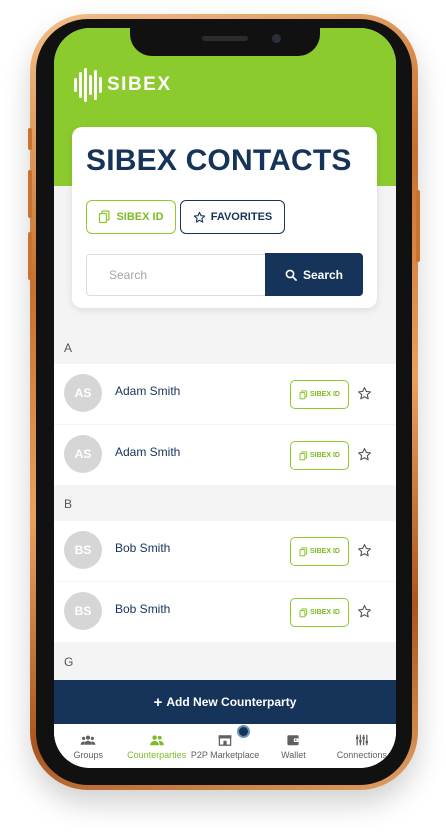  I want to click on section-header-g: G, so click(69, 662).